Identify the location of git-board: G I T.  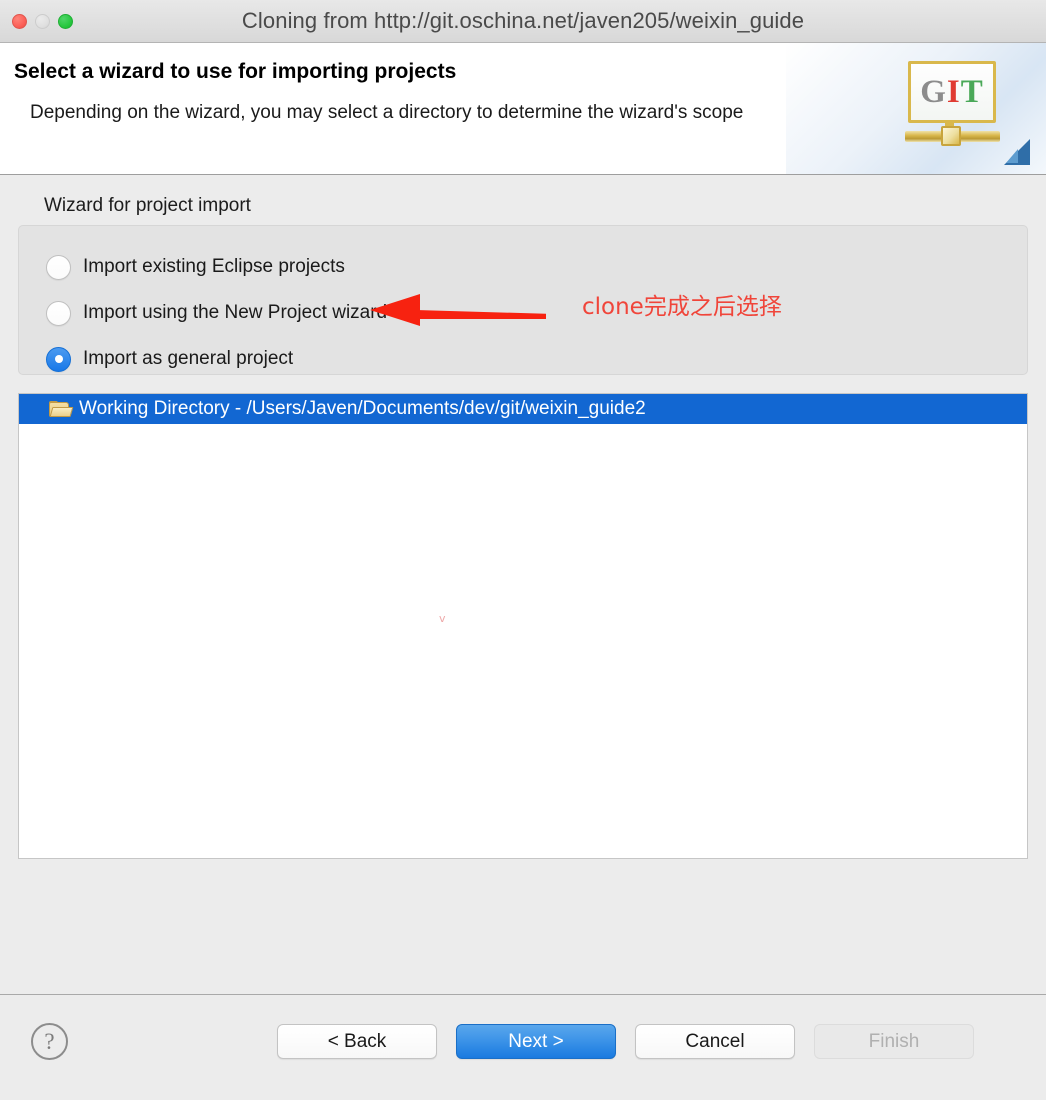
(952, 92).